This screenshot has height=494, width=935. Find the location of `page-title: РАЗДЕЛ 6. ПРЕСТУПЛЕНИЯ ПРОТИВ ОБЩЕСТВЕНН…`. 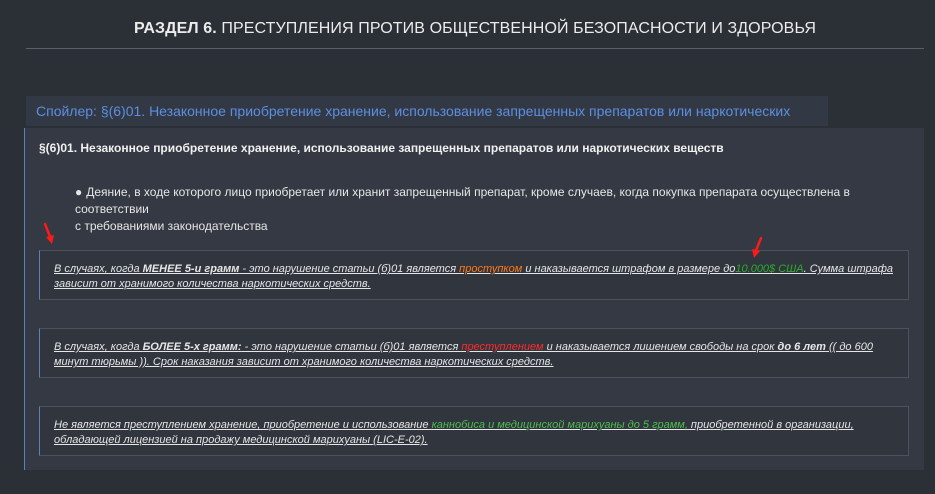

page-title: РАЗДЕЛ 6. ПРЕСТУПЛЕНИЯ ПРОТИВ ОБЩЕСТВЕНН… is located at coordinates (475, 29).